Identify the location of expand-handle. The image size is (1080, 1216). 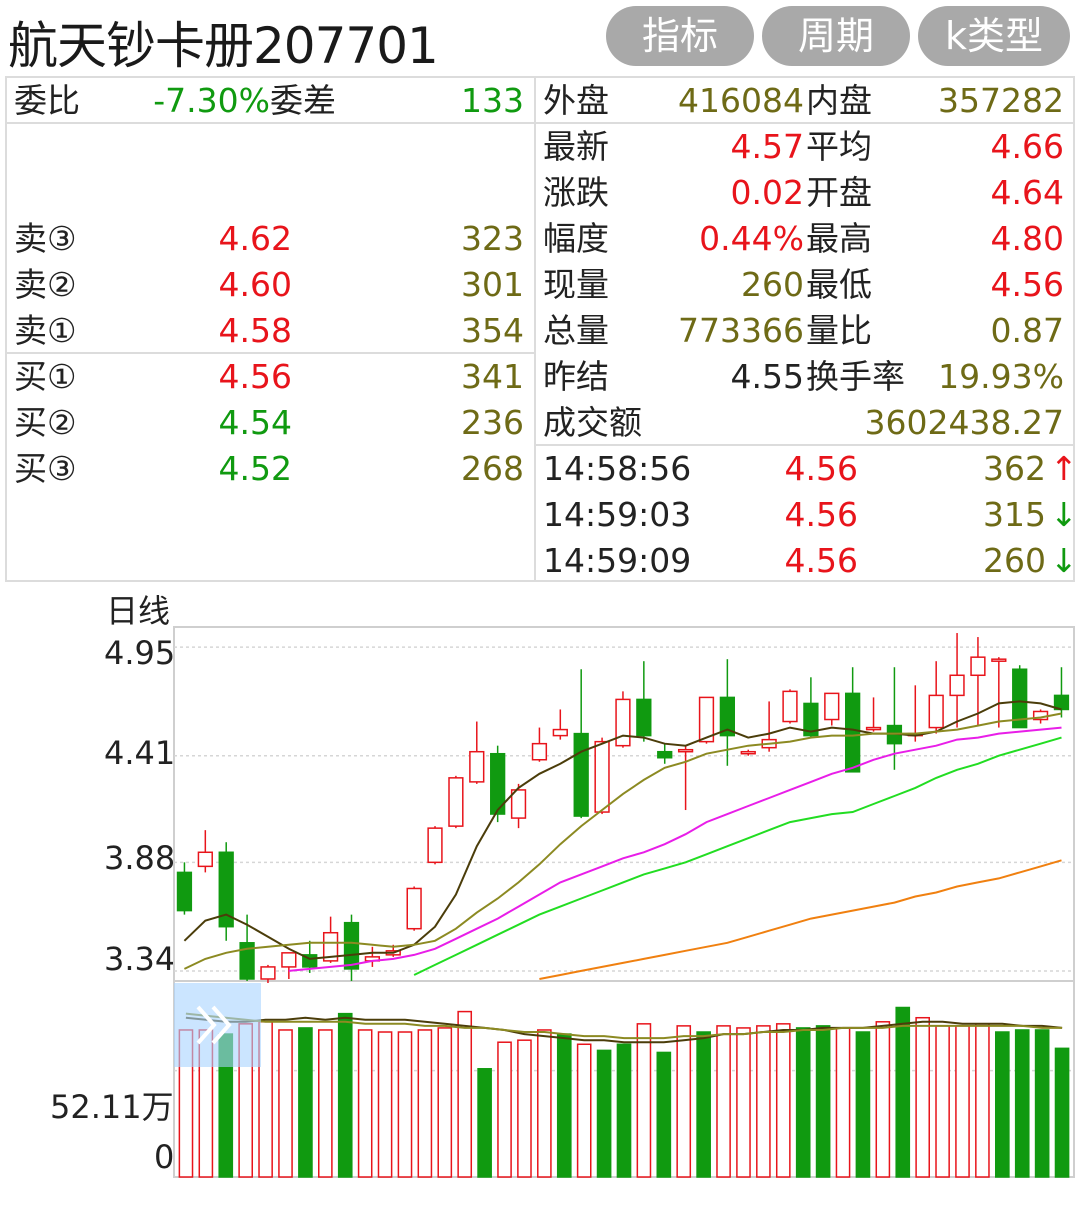
(217, 1025).